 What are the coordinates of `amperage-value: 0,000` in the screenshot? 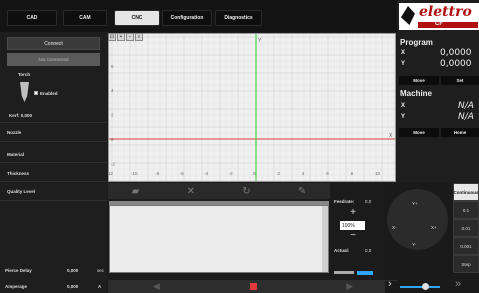 It's located at (72, 286).